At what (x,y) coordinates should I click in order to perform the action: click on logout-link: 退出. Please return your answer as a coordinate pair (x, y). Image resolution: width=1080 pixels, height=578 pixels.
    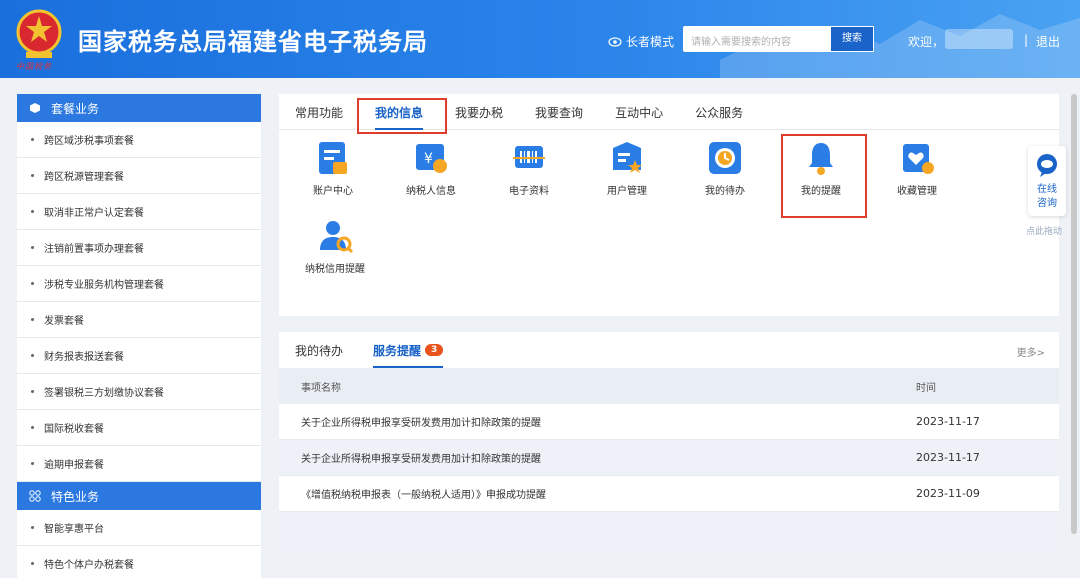
    Looking at the image, I should click on (1048, 41).